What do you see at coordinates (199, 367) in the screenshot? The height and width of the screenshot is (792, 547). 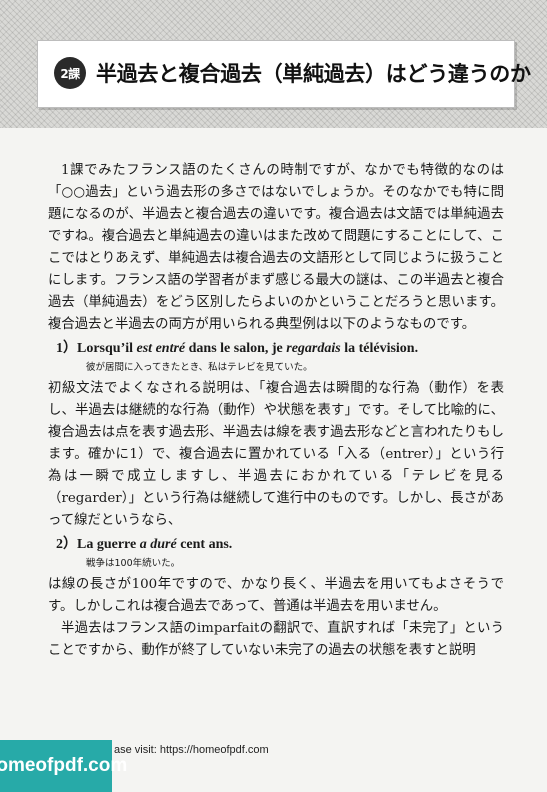 I see `example-1-translation: 彼が居間に入ってきたとき、私はテレビを見ていた。` at bounding box center [199, 367].